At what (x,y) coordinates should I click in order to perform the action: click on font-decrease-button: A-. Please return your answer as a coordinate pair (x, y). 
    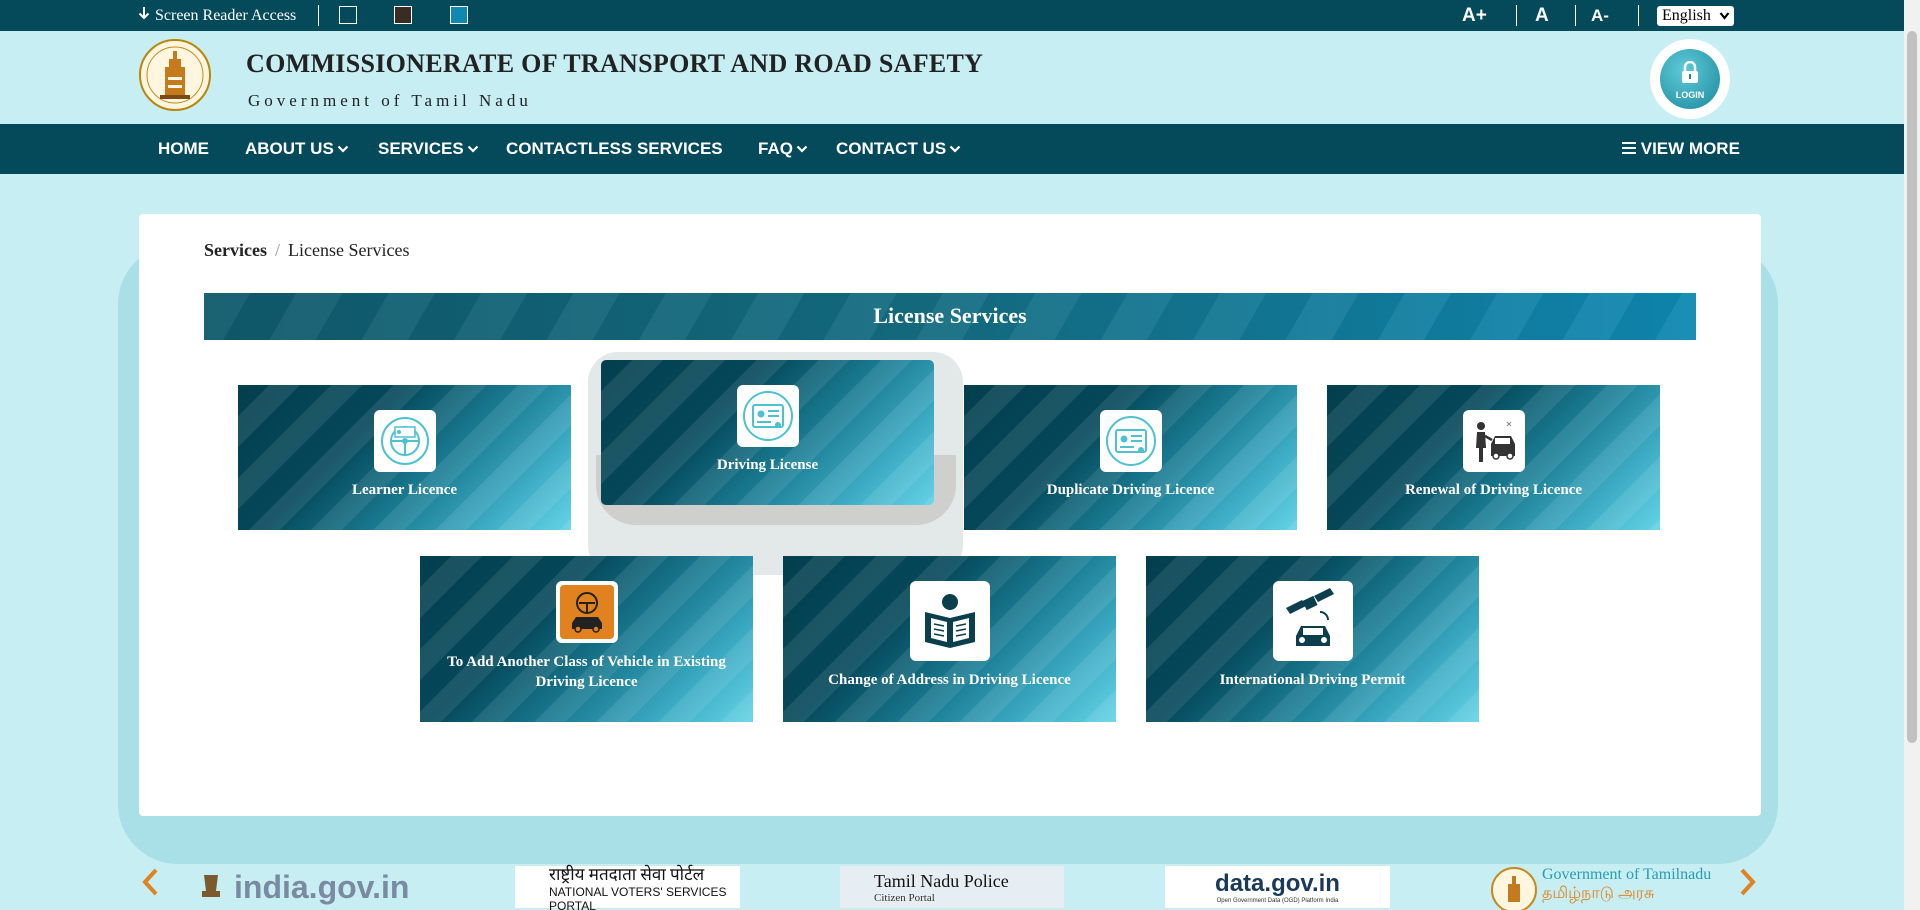
    Looking at the image, I should click on (1600, 16).